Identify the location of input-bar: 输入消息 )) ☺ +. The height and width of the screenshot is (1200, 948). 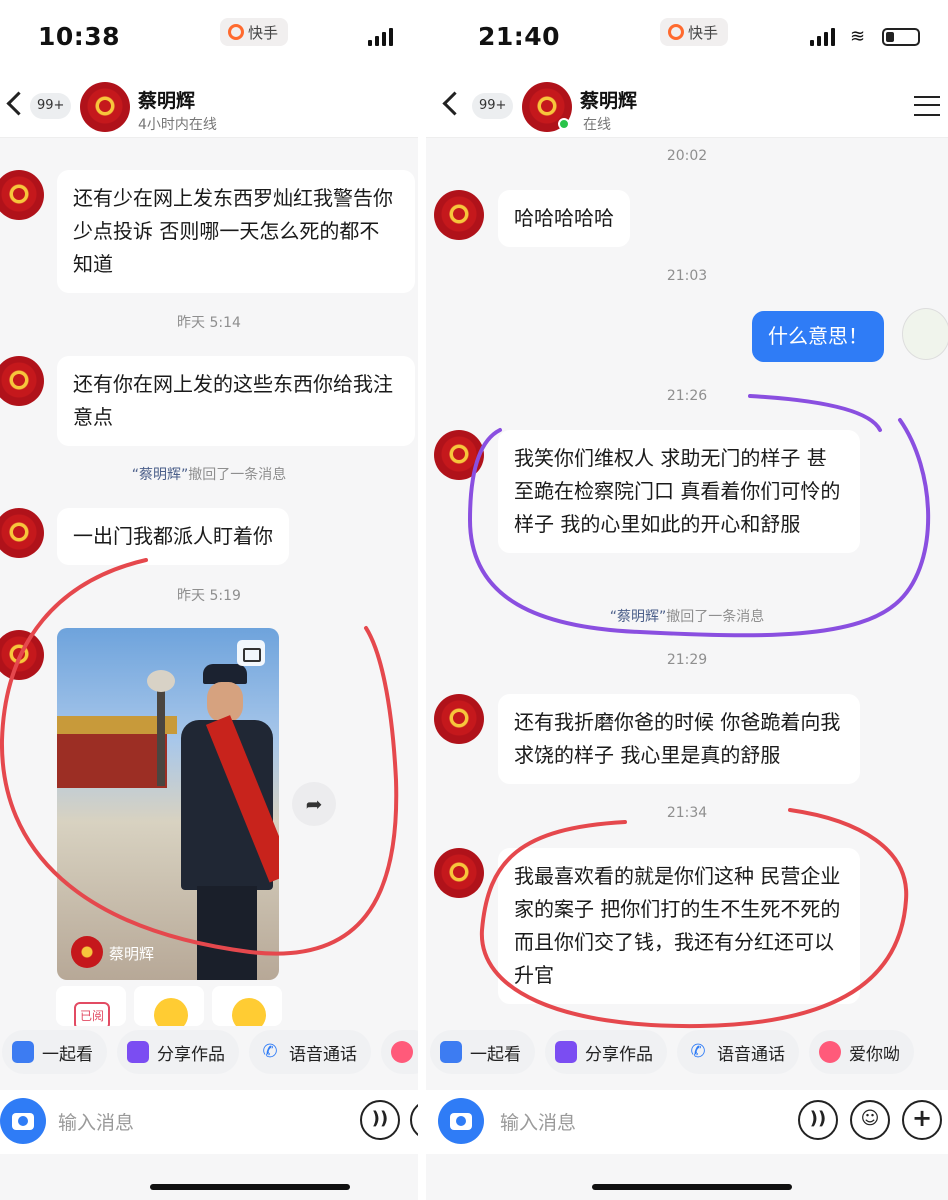
(687, 1122).